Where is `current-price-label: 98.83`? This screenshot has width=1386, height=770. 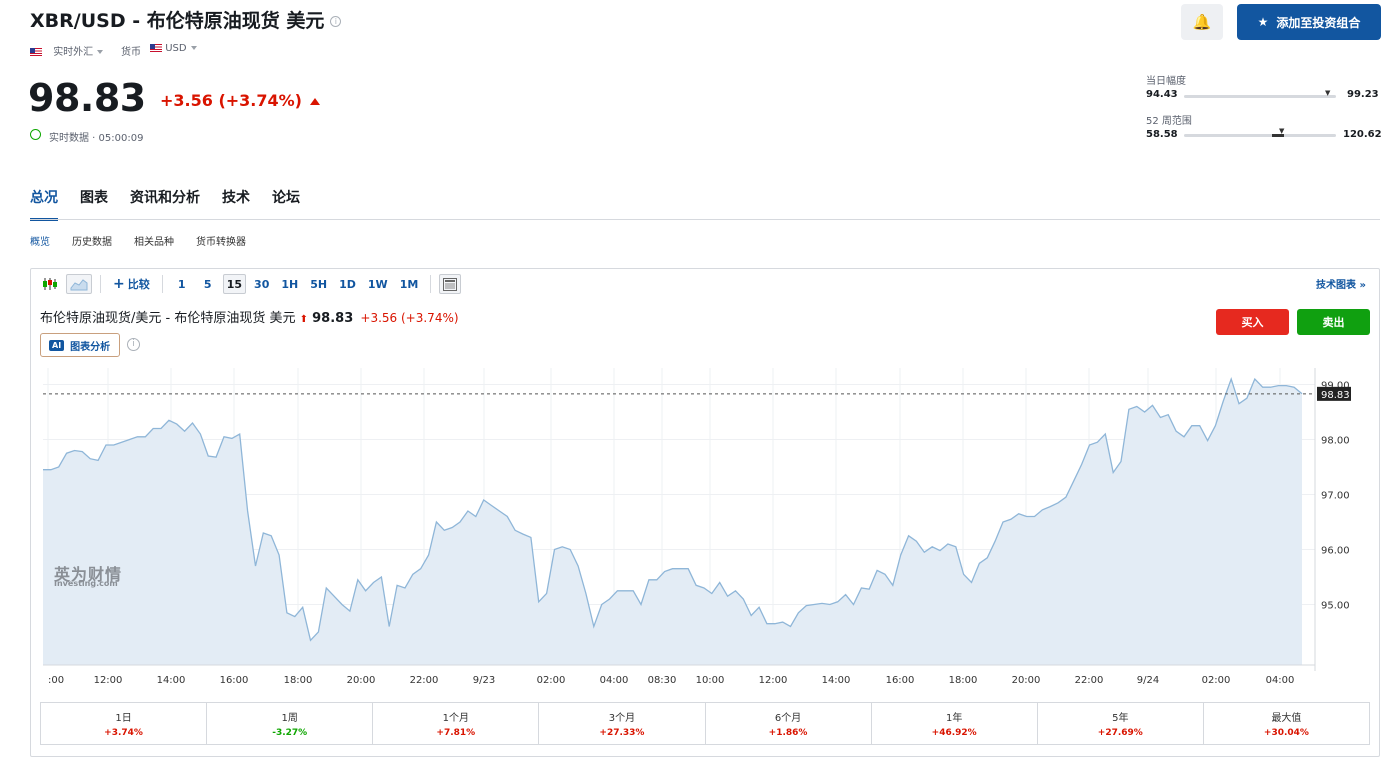
current-price-label: 98.83 is located at coordinates (1335, 395).